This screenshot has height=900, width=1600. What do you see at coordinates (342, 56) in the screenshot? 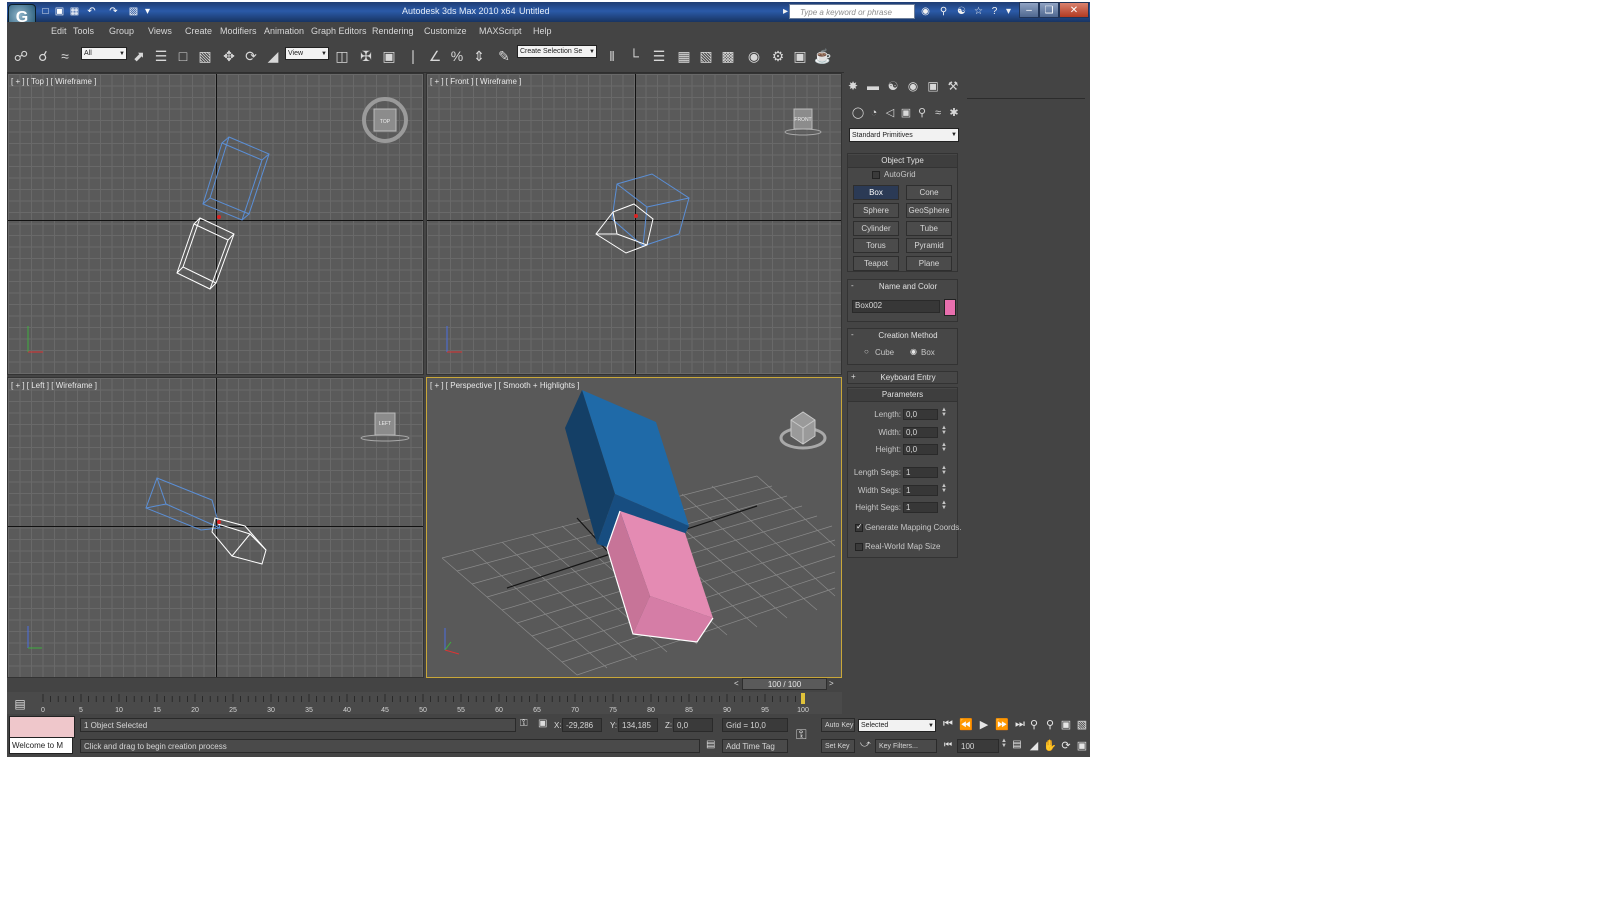
I see `use-pivot-center-icon: ◫` at bounding box center [342, 56].